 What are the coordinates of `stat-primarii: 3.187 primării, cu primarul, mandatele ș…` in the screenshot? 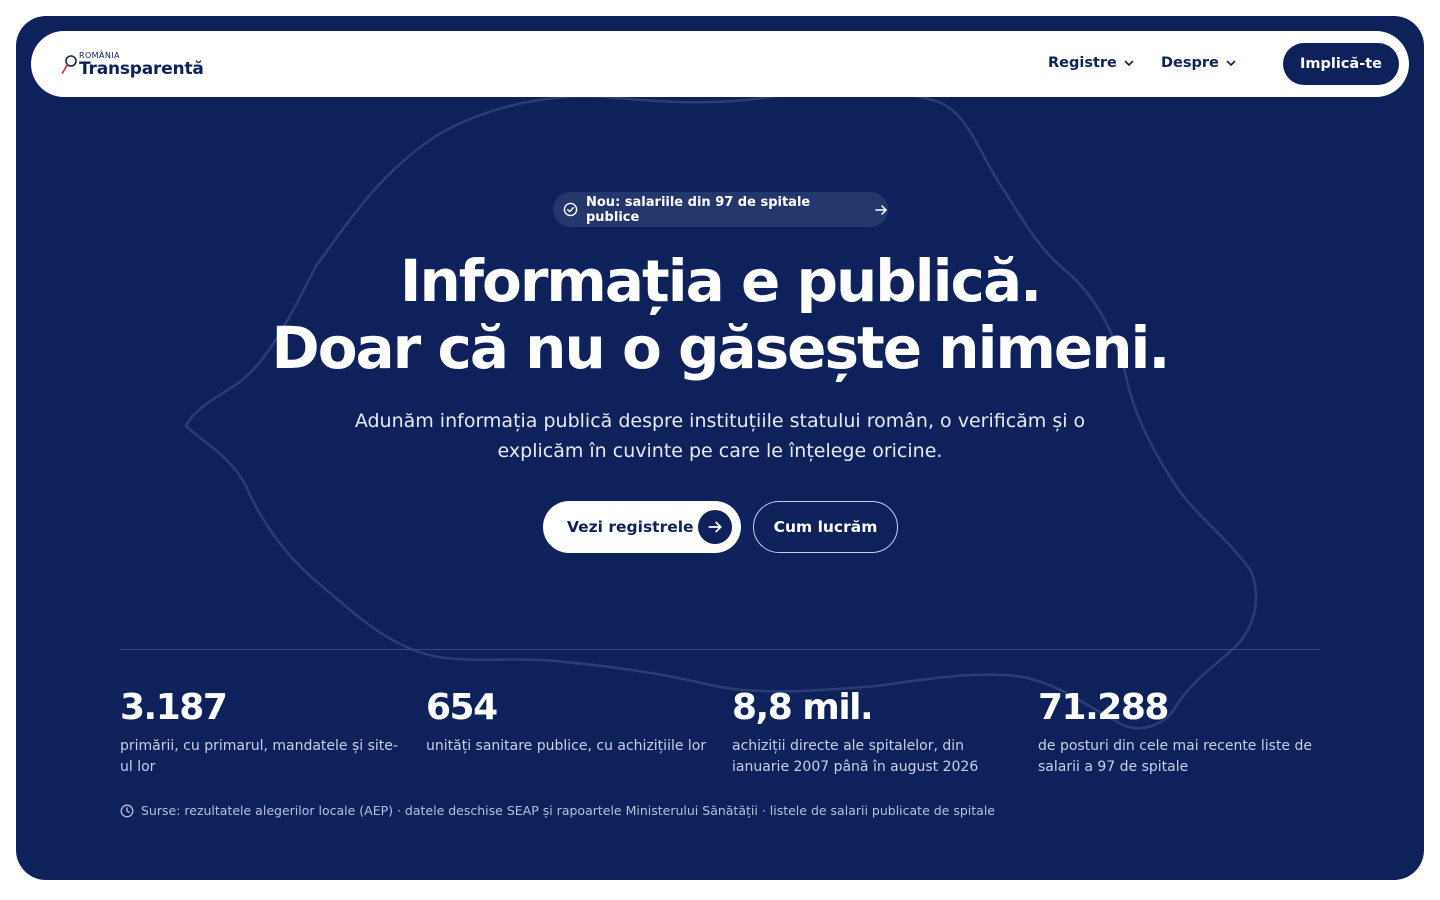 It's located at (265, 732).